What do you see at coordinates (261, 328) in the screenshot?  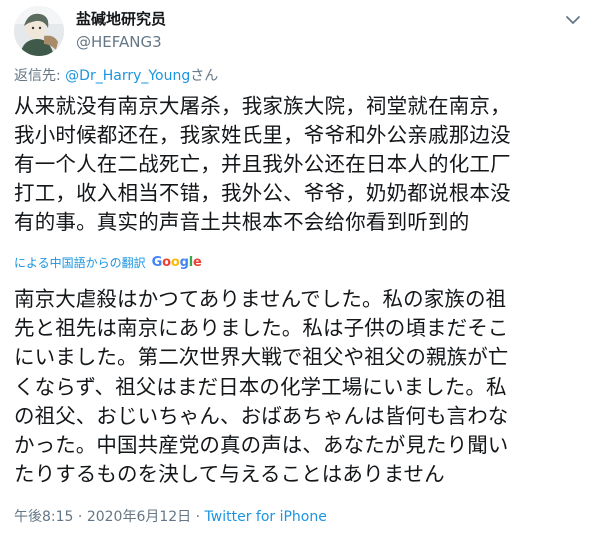 I see `translation-line: 先と祖先は南京にありました。私は子供の頃まだそこ` at bounding box center [261, 328].